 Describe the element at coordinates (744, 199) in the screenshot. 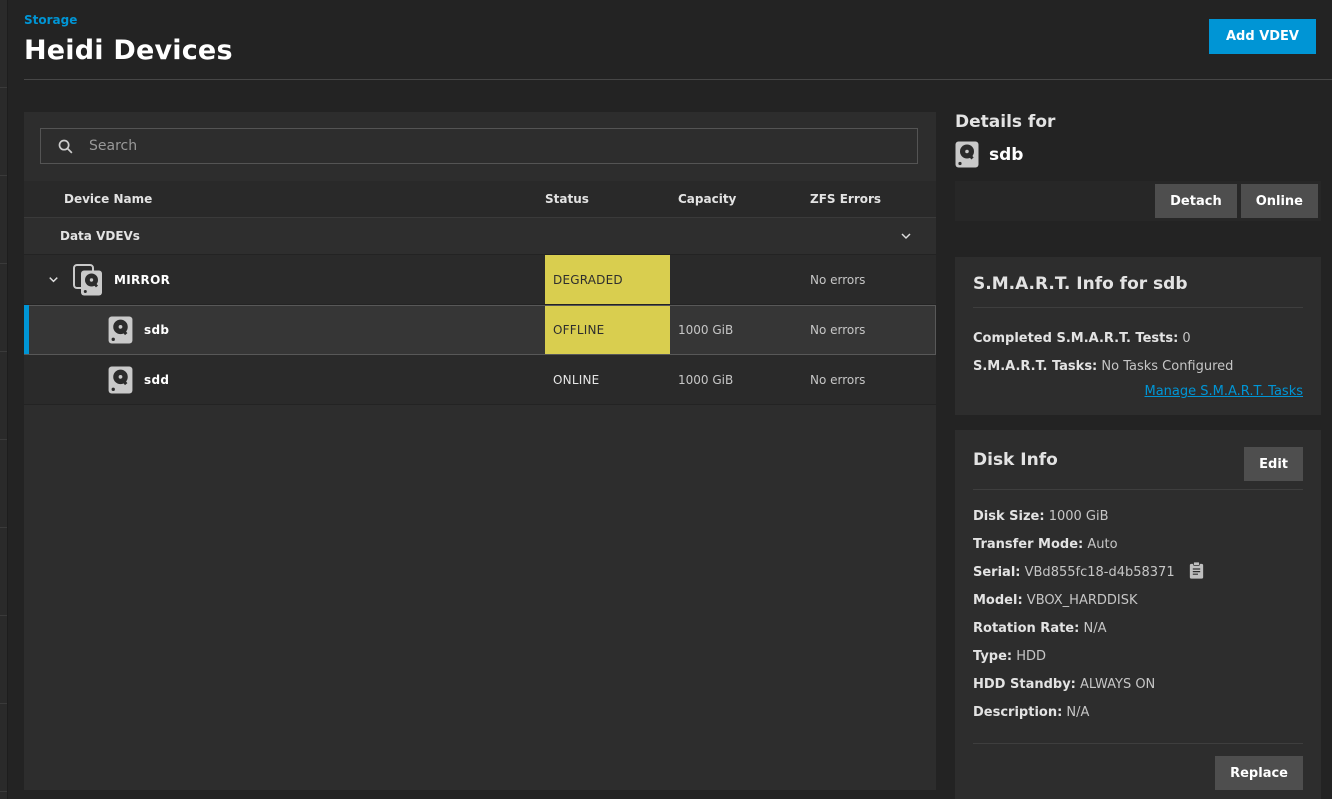

I see `column-header-capacity: Capacity` at that location.